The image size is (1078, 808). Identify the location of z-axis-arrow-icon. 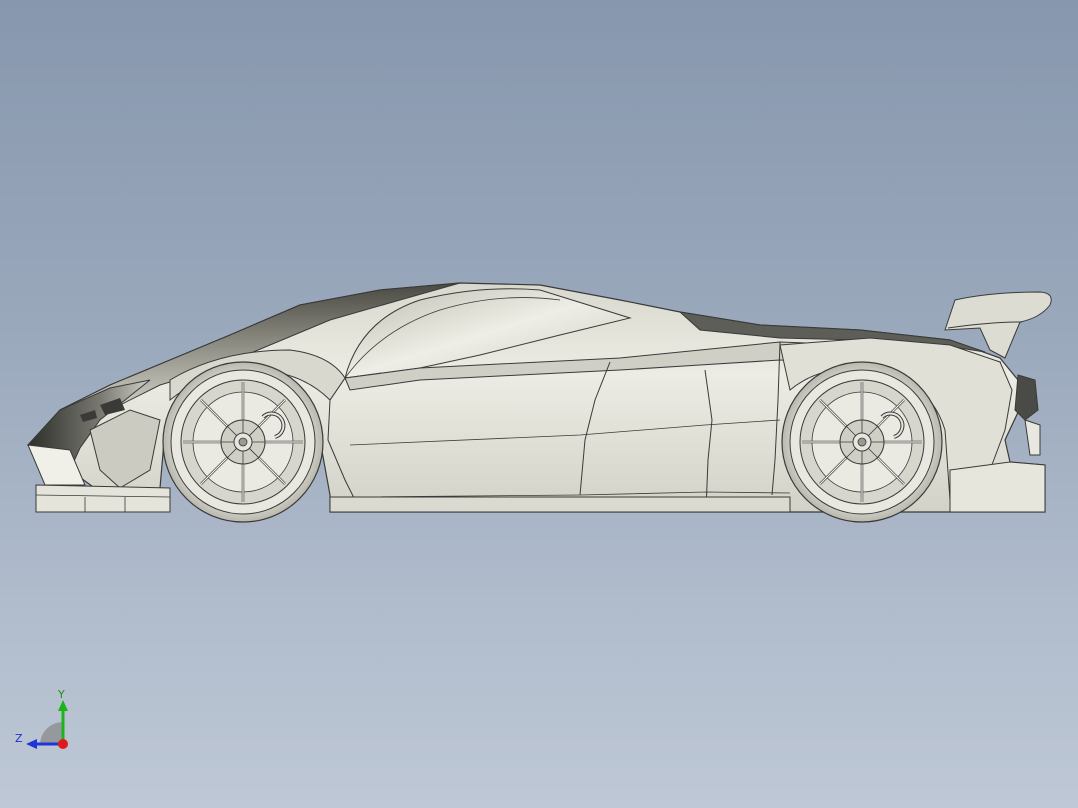
(31, 744).